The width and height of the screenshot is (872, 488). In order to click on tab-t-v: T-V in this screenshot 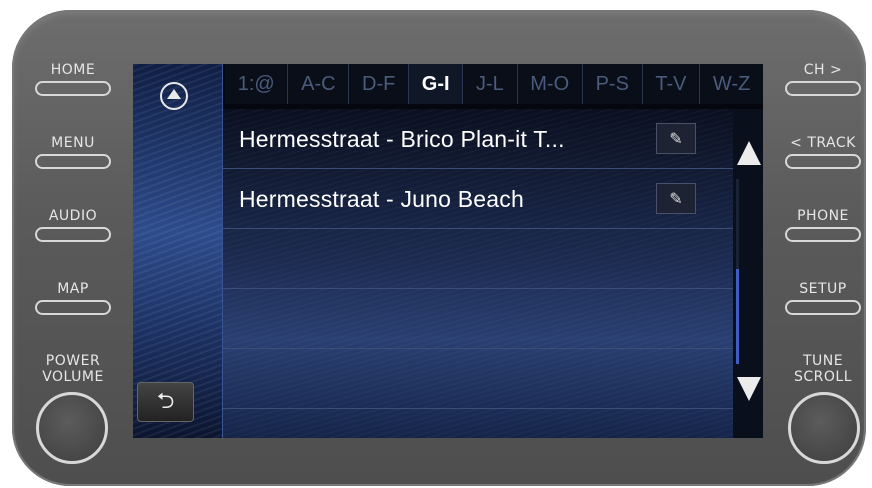, I will do `click(671, 84)`.